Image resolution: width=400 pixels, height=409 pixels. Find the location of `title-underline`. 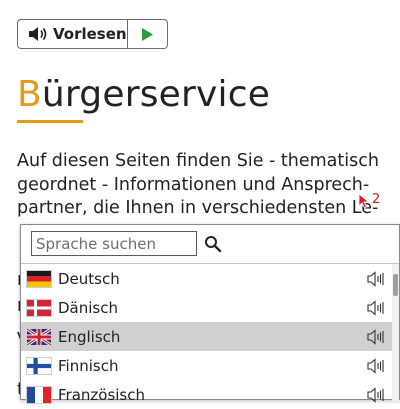

title-underline is located at coordinates (50, 121).